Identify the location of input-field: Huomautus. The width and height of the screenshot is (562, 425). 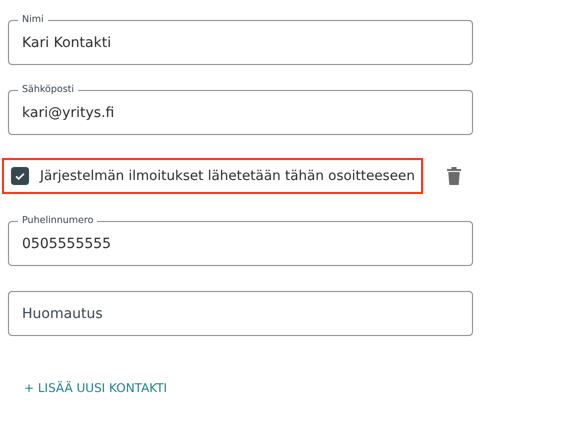
(240, 313).